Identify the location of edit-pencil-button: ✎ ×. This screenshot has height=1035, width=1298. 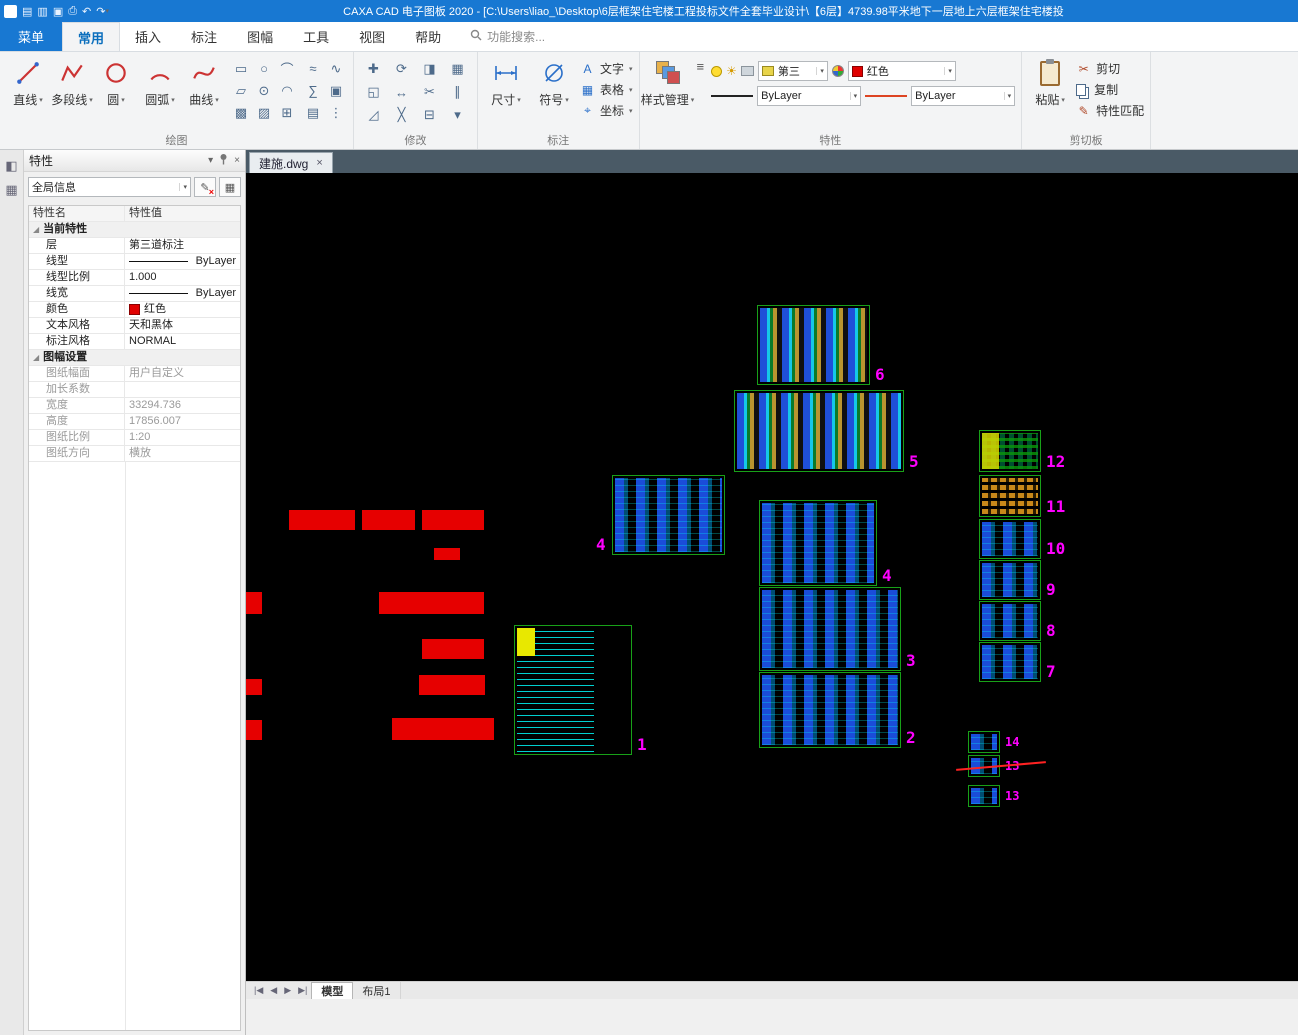
(205, 187).